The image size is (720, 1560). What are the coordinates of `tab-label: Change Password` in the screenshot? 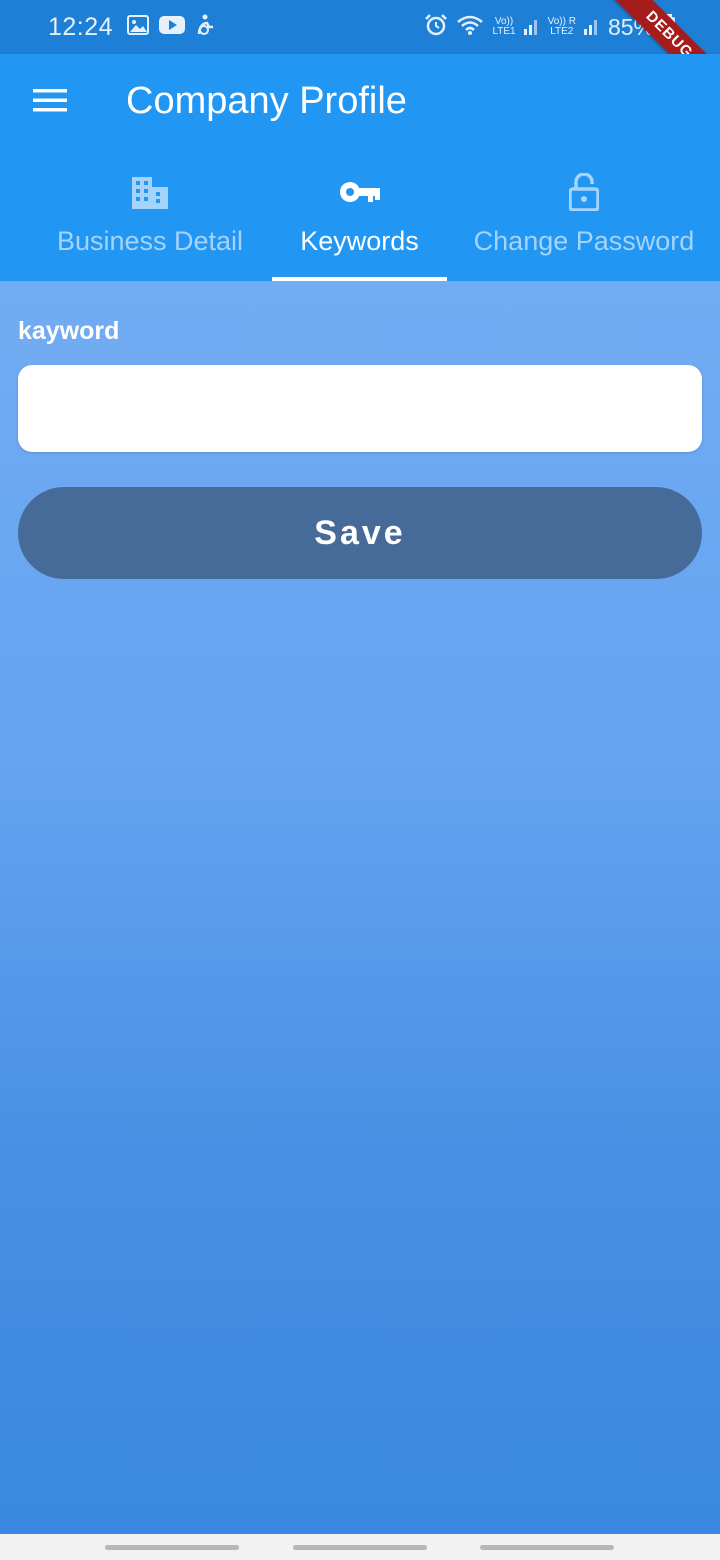 It's located at (584, 241).